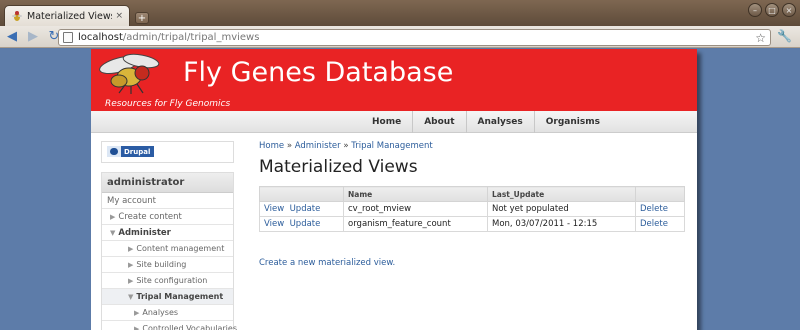 The width and height of the screenshot is (800, 330). What do you see at coordinates (755, 10) in the screenshot?
I see `minimize-icon: –` at bounding box center [755, 10].